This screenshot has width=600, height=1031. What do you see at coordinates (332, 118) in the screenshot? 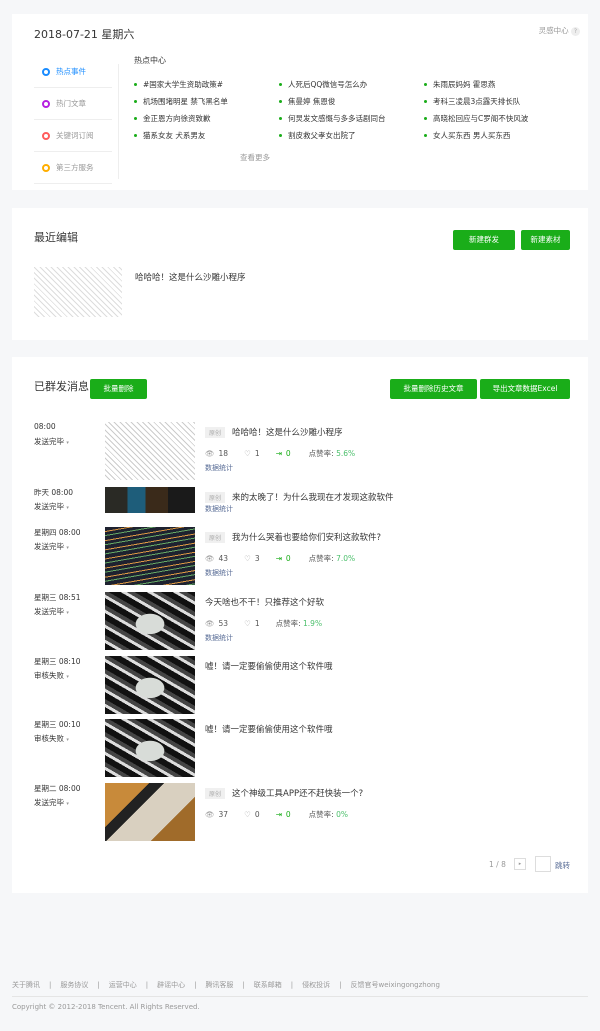
I see `hot-topic-link: 何炅发文感慨与多多话剧同台` at bounding box center [332, 118].